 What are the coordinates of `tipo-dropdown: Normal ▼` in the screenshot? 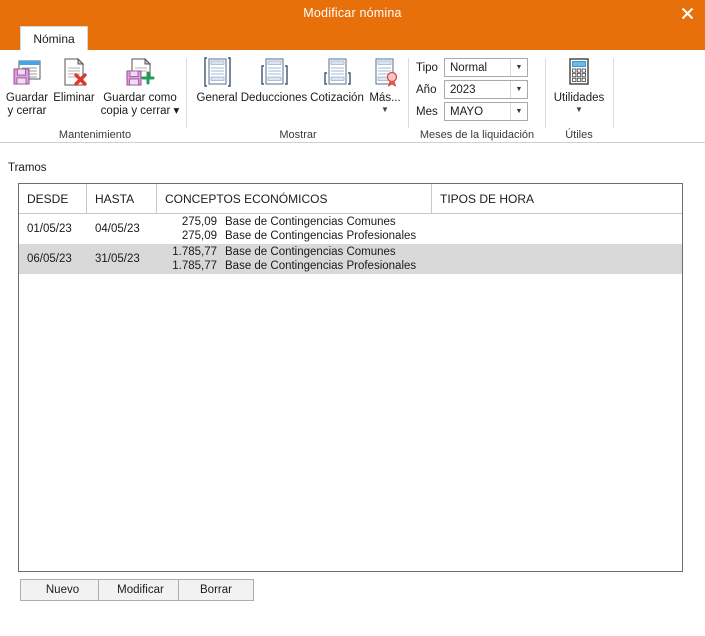 It's located at (486, 67).